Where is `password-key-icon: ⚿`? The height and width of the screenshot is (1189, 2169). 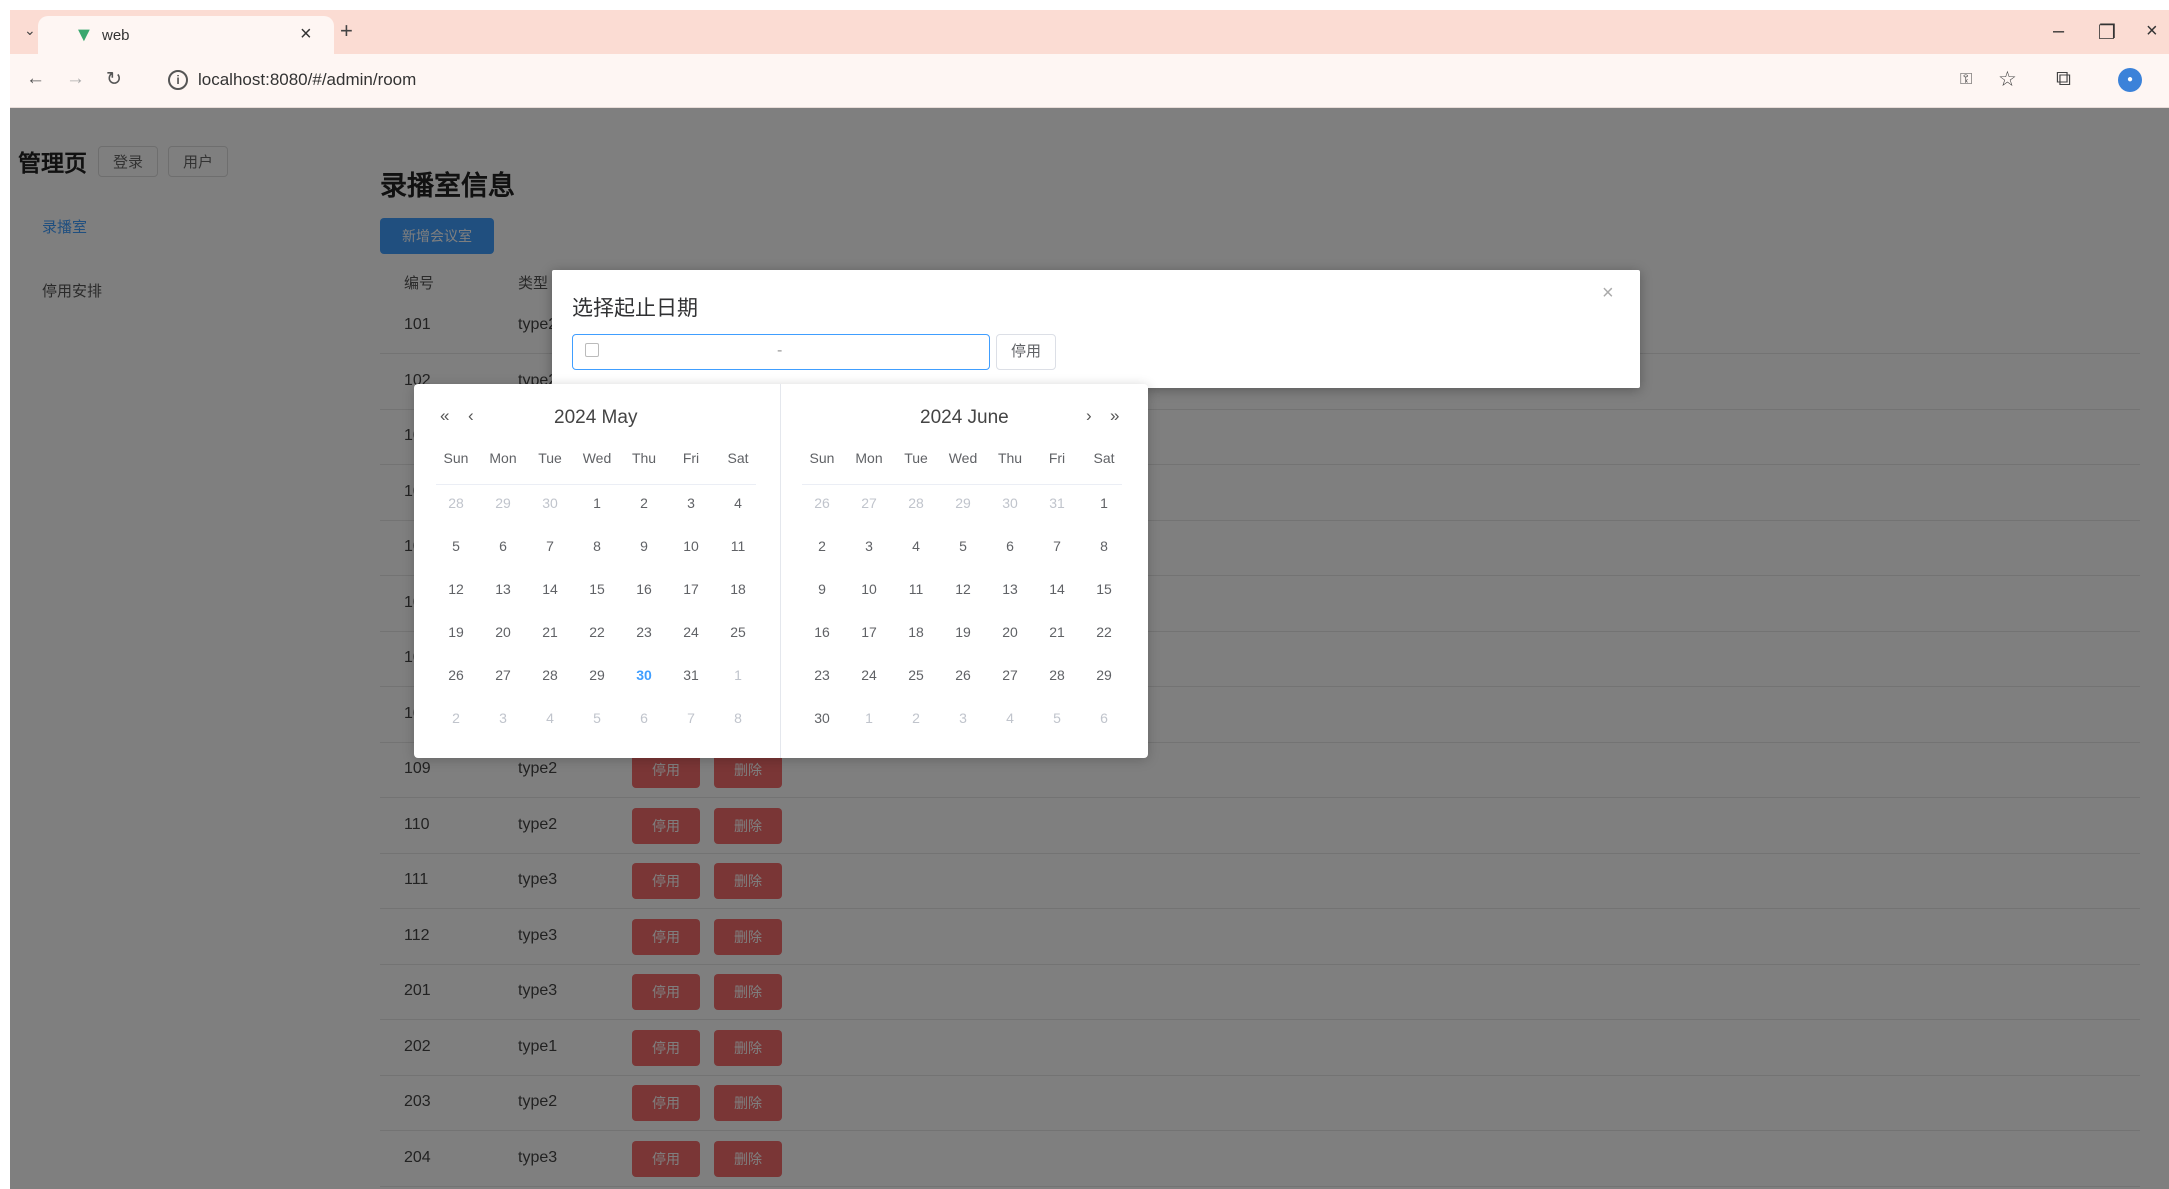
password-key-icon: ⚿ is located at coordinates (1966, 80).